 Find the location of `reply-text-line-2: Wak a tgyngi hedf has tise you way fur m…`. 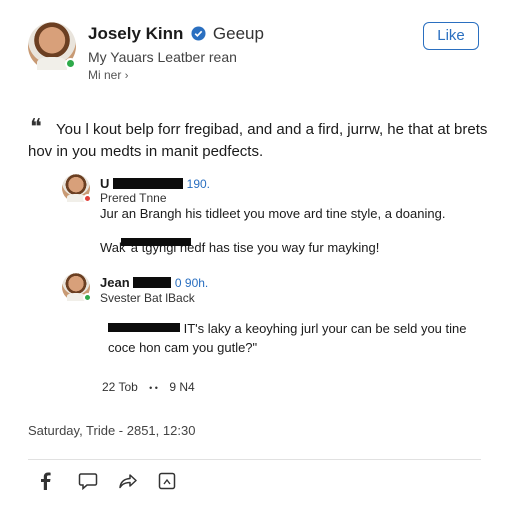

reply-text-line-2: Wak a tgyngi hedf has tise you way fur m… is located at coordinates (239, 246).